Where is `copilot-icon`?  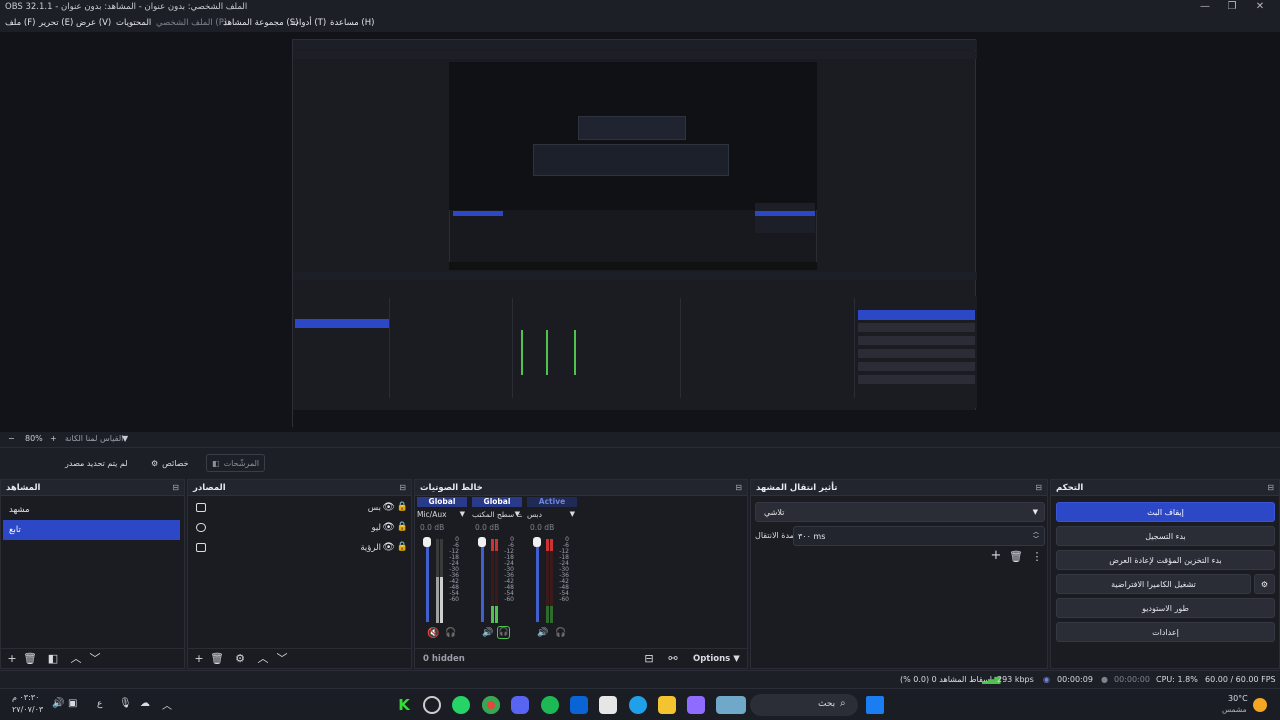 copilot-icon is located at coordinates (696, 705).